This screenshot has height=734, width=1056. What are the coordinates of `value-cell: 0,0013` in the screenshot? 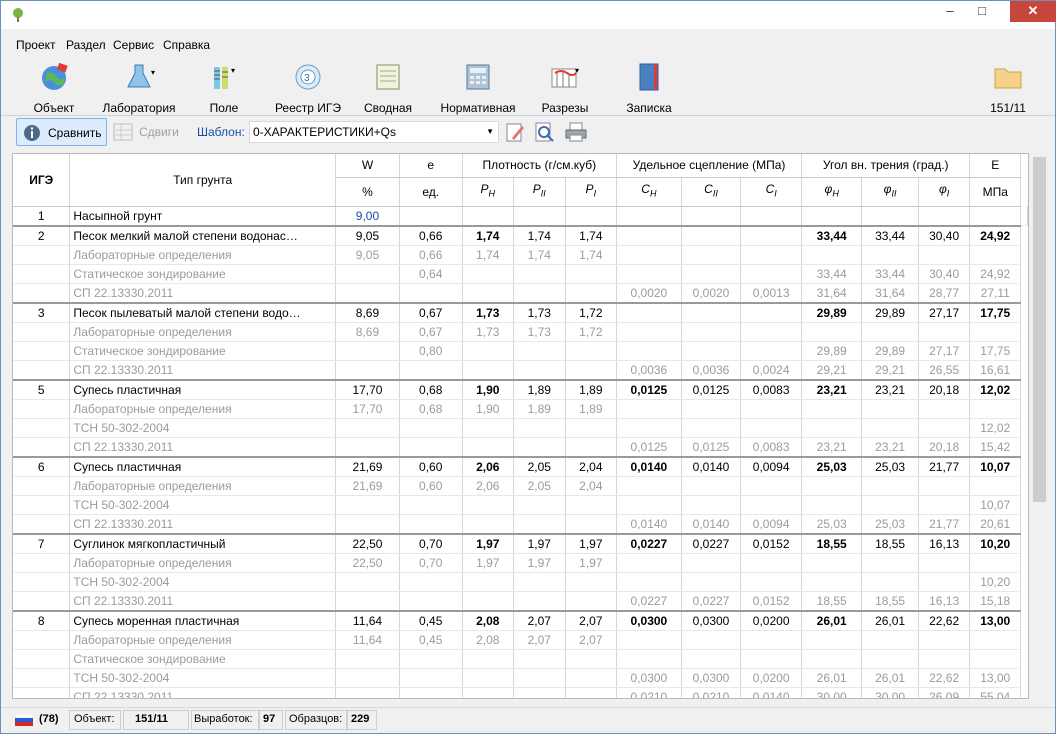 It's located at (771, 293).